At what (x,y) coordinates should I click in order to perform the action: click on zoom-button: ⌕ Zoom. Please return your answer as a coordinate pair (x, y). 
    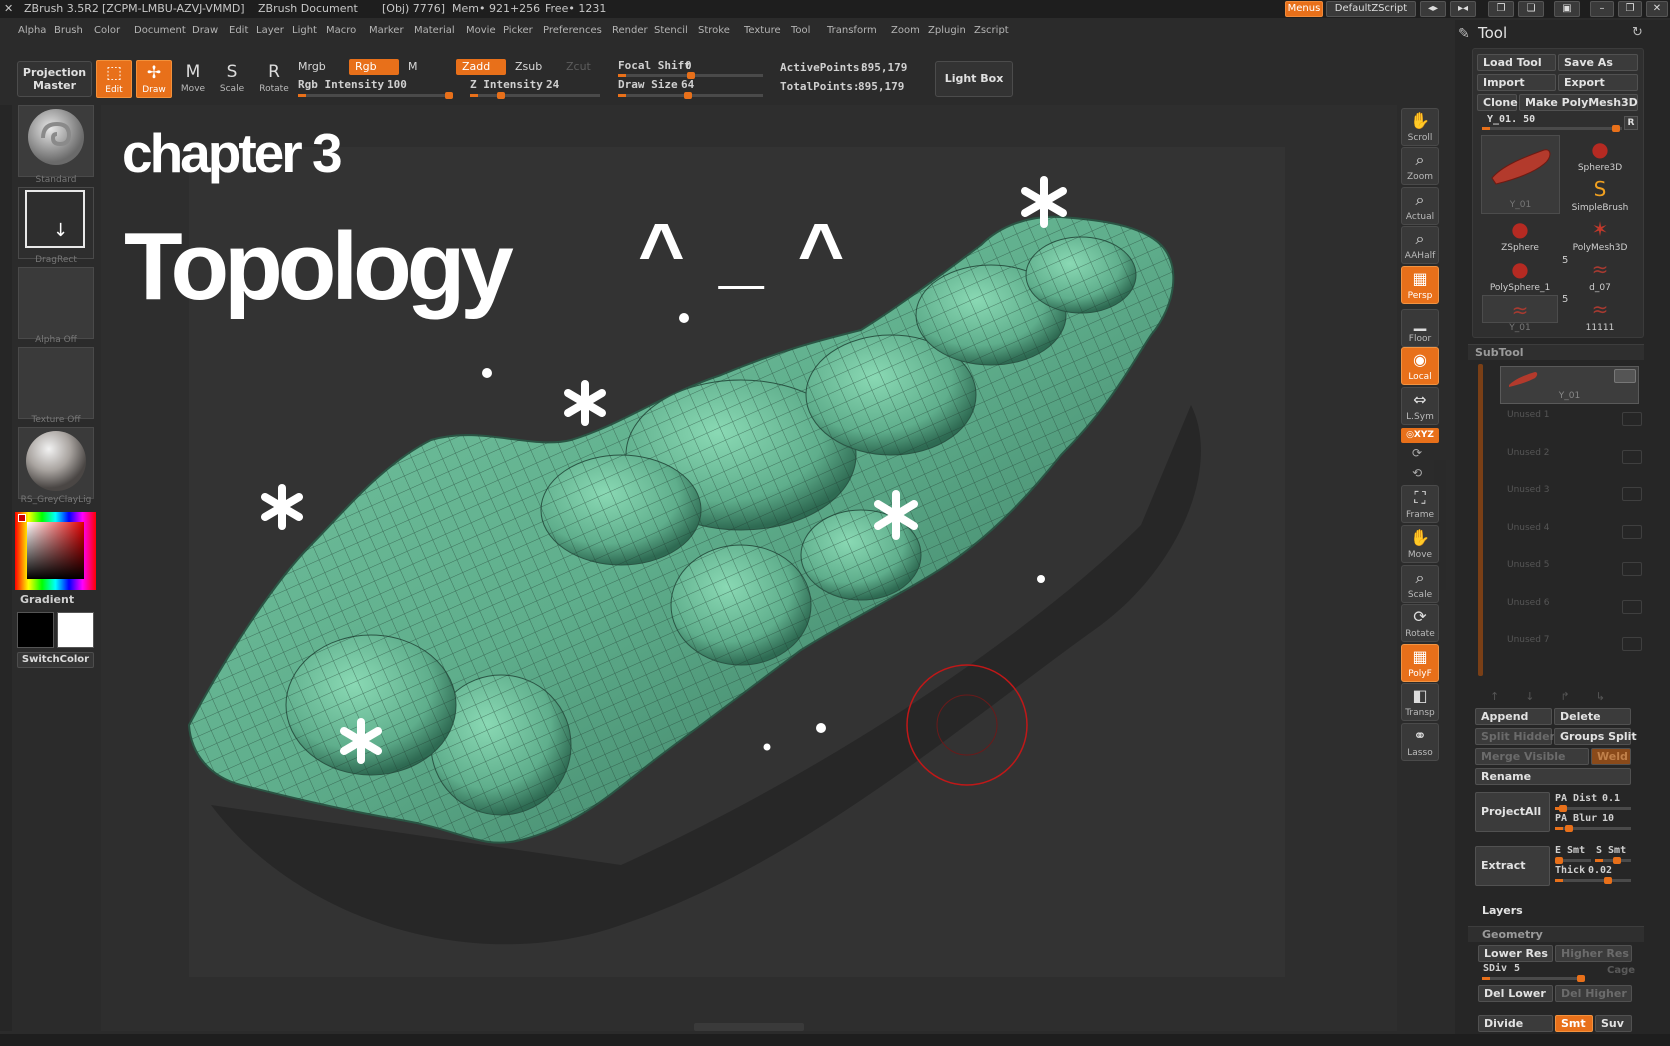
    Looking at the image, I should click on (1420, 166).